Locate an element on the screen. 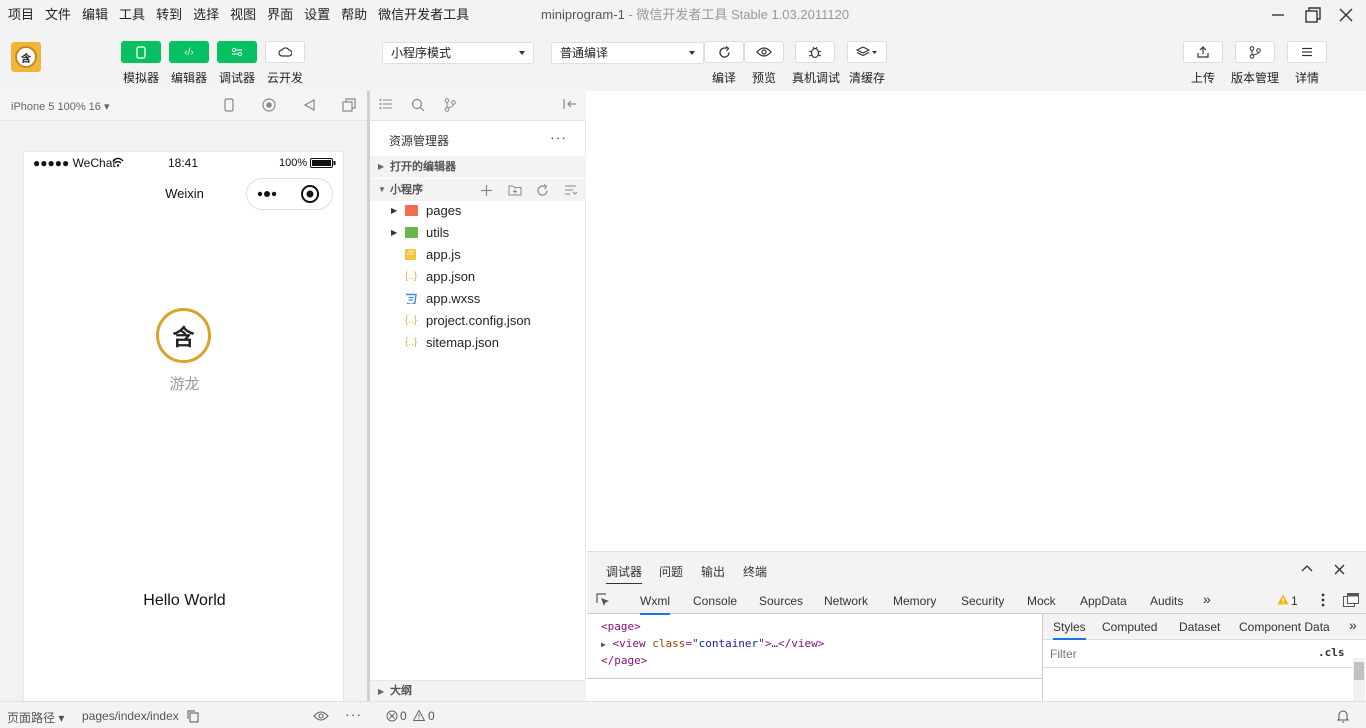  error-icon is located at coordinates (392, 716).